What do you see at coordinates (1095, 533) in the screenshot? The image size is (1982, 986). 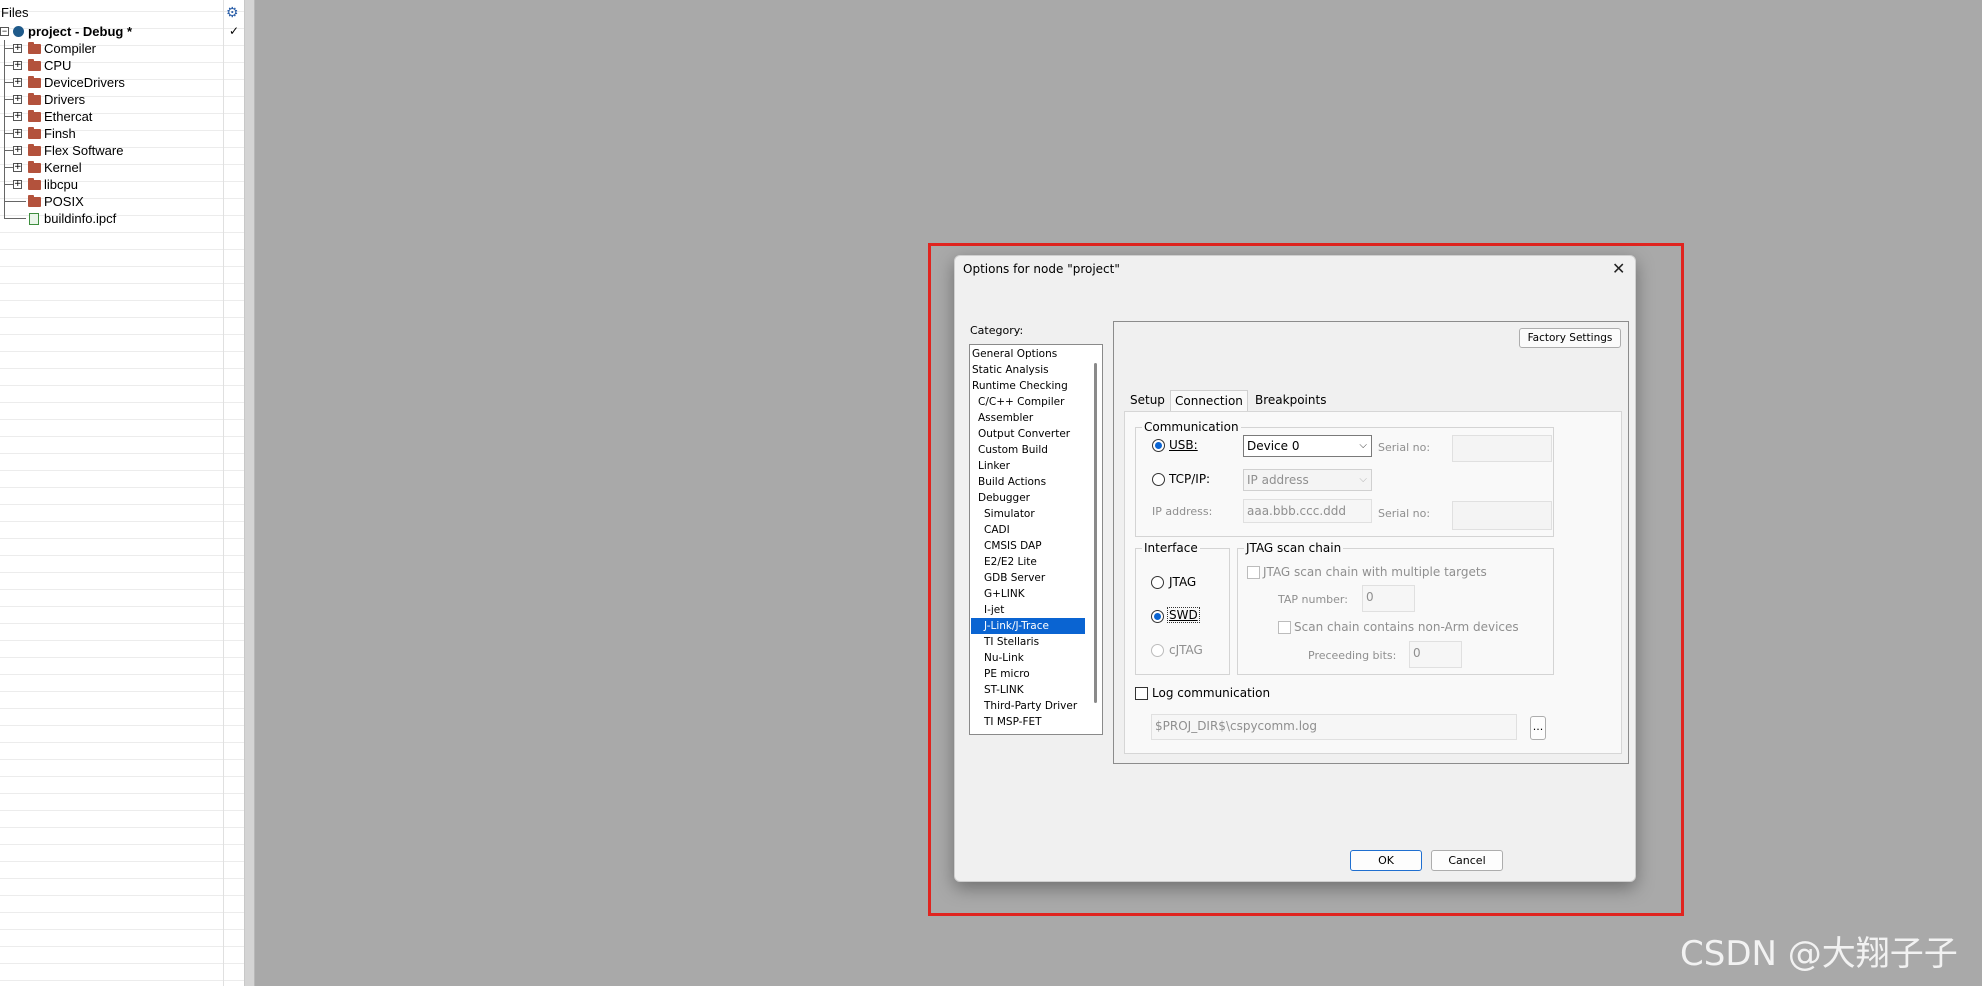 I see `category-scrollbar` at bounding box center [1095, 533].